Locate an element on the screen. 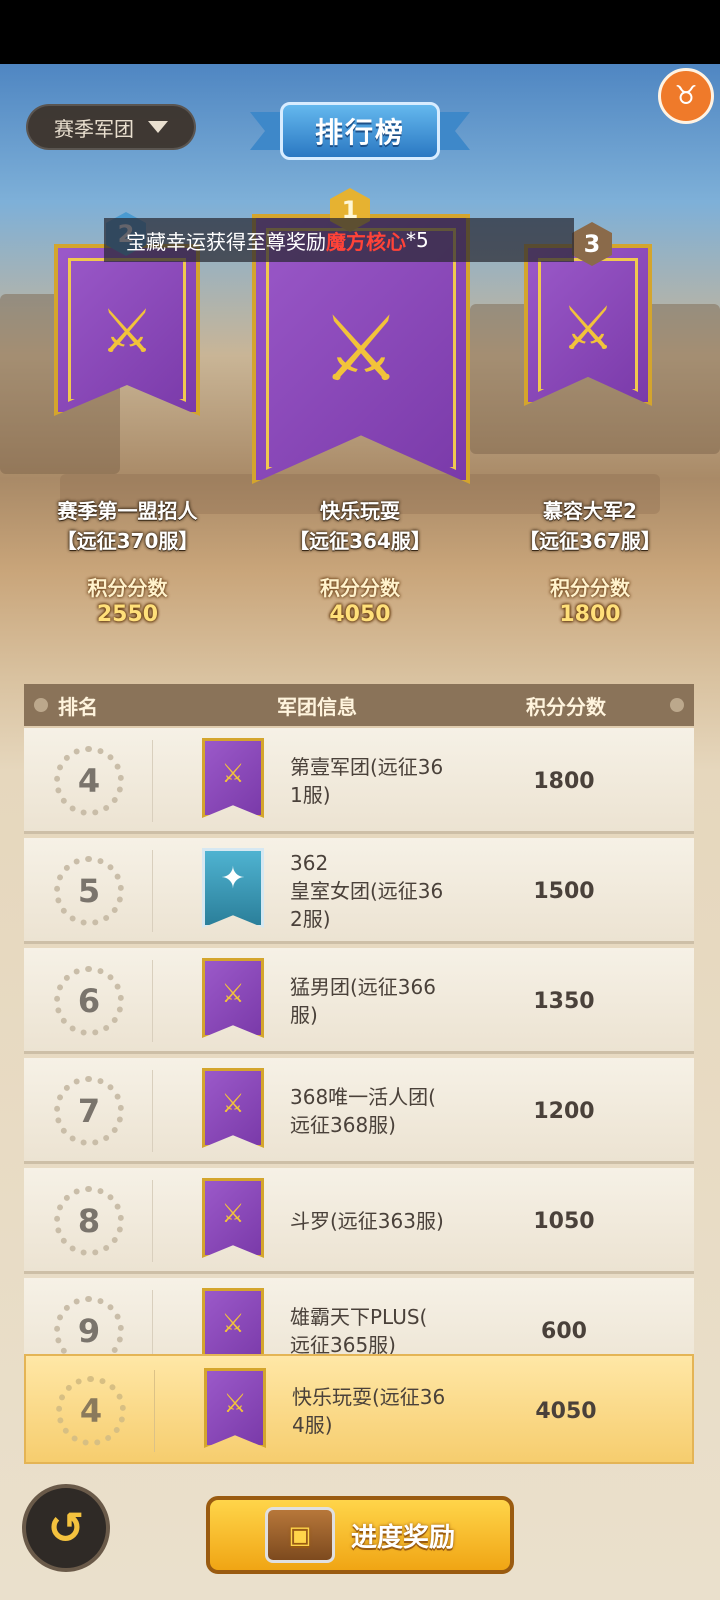 The image size is (720, 1600). podium-rank-3: 3 is located at coordinates (592, 244).